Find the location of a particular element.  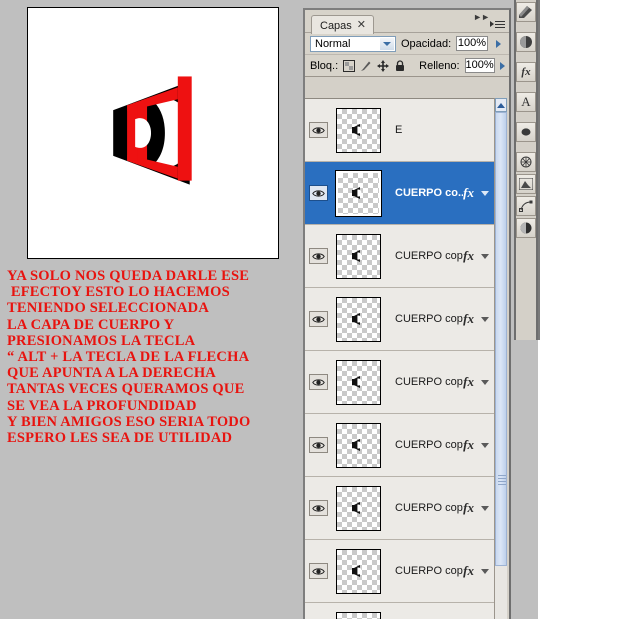

scrollbar-thumb is located at coordinates (501, 339).